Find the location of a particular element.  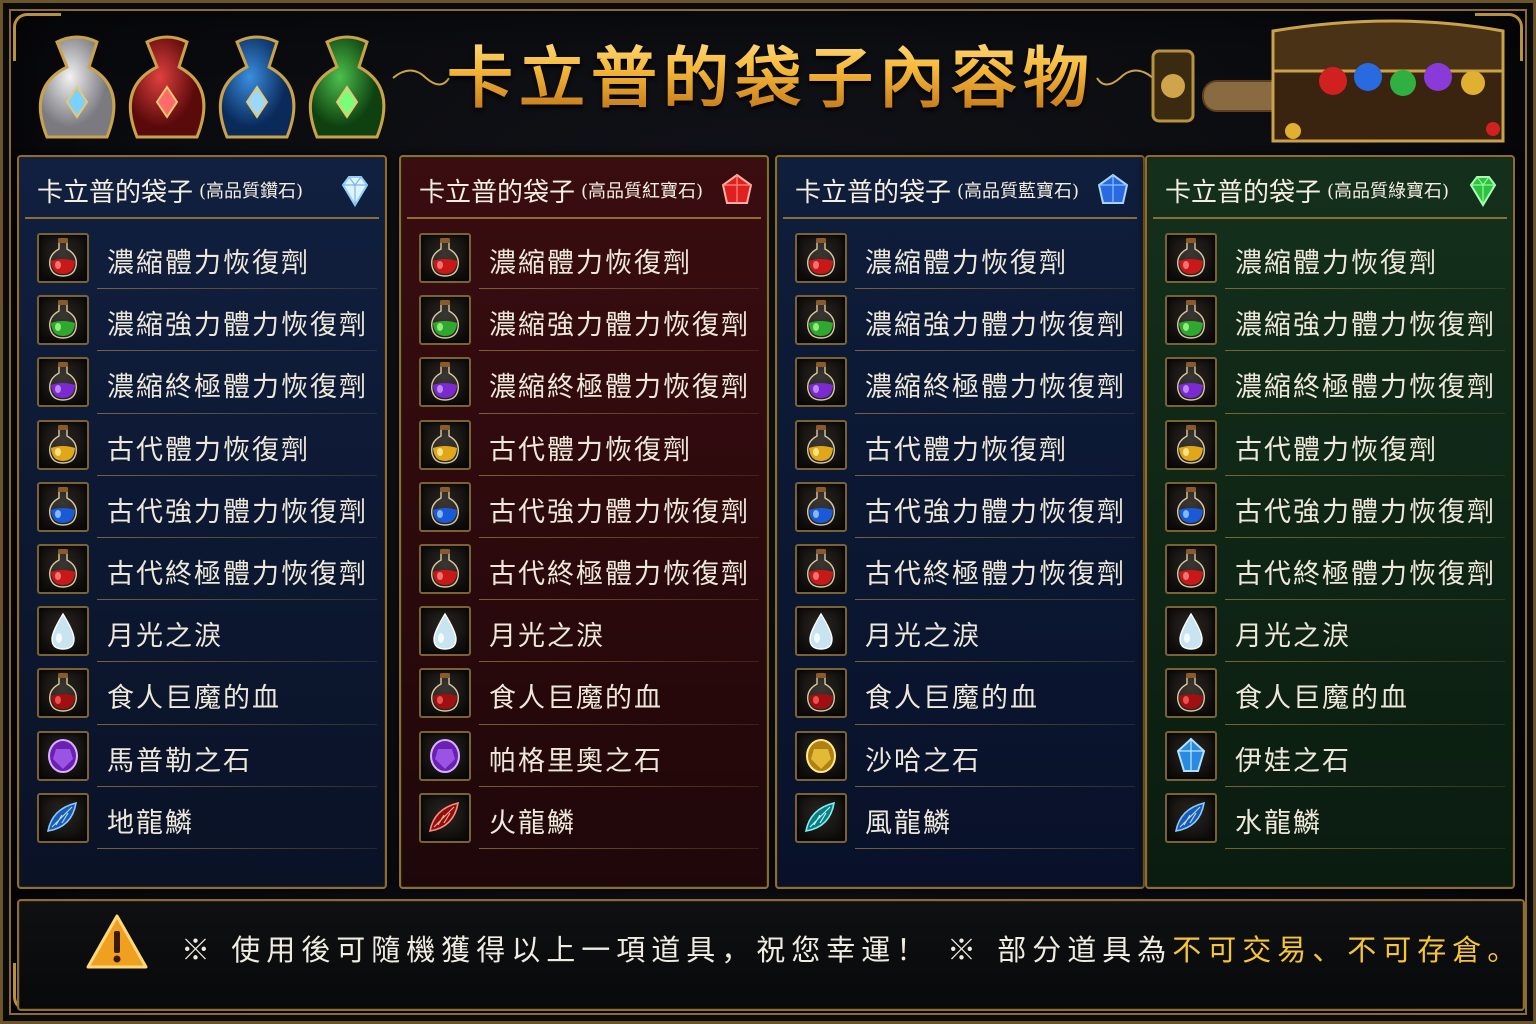

emerald-icon is located at coordinates (1483, 191).